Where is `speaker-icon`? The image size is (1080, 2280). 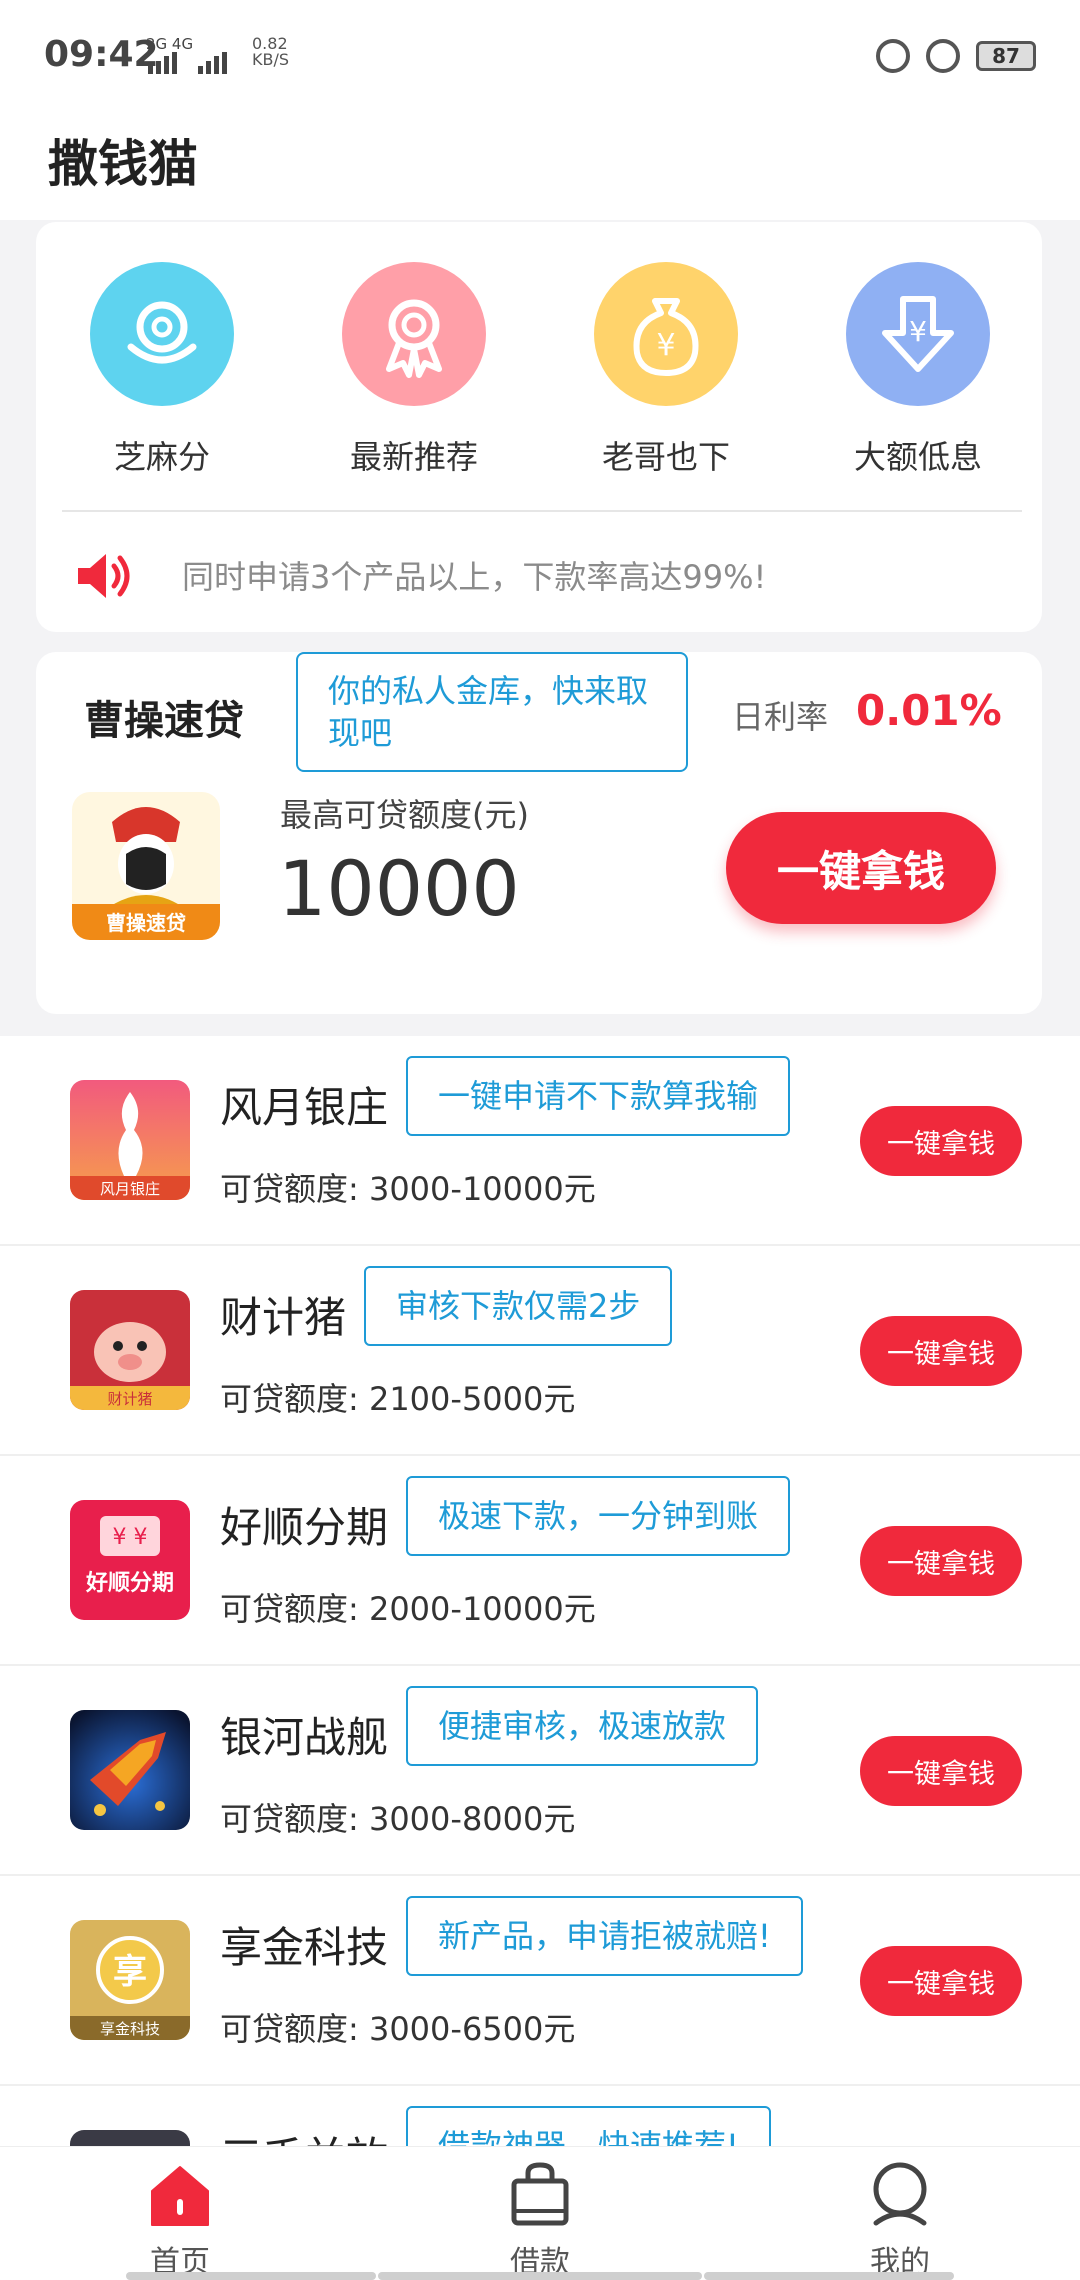
speaker-icon is located at coordinates (104, 576).